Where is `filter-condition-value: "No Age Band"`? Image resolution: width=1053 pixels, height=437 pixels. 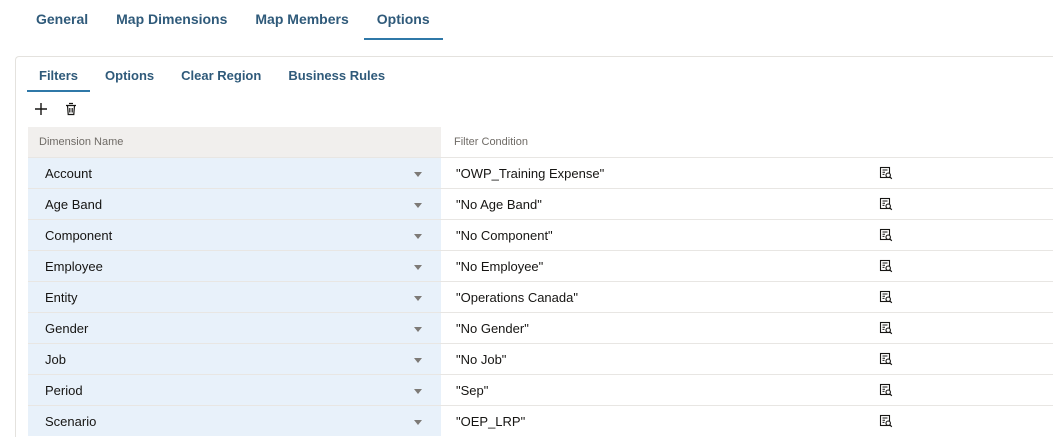
filter-condition-value: "No Age Band" is located at coordinates (499, 204).